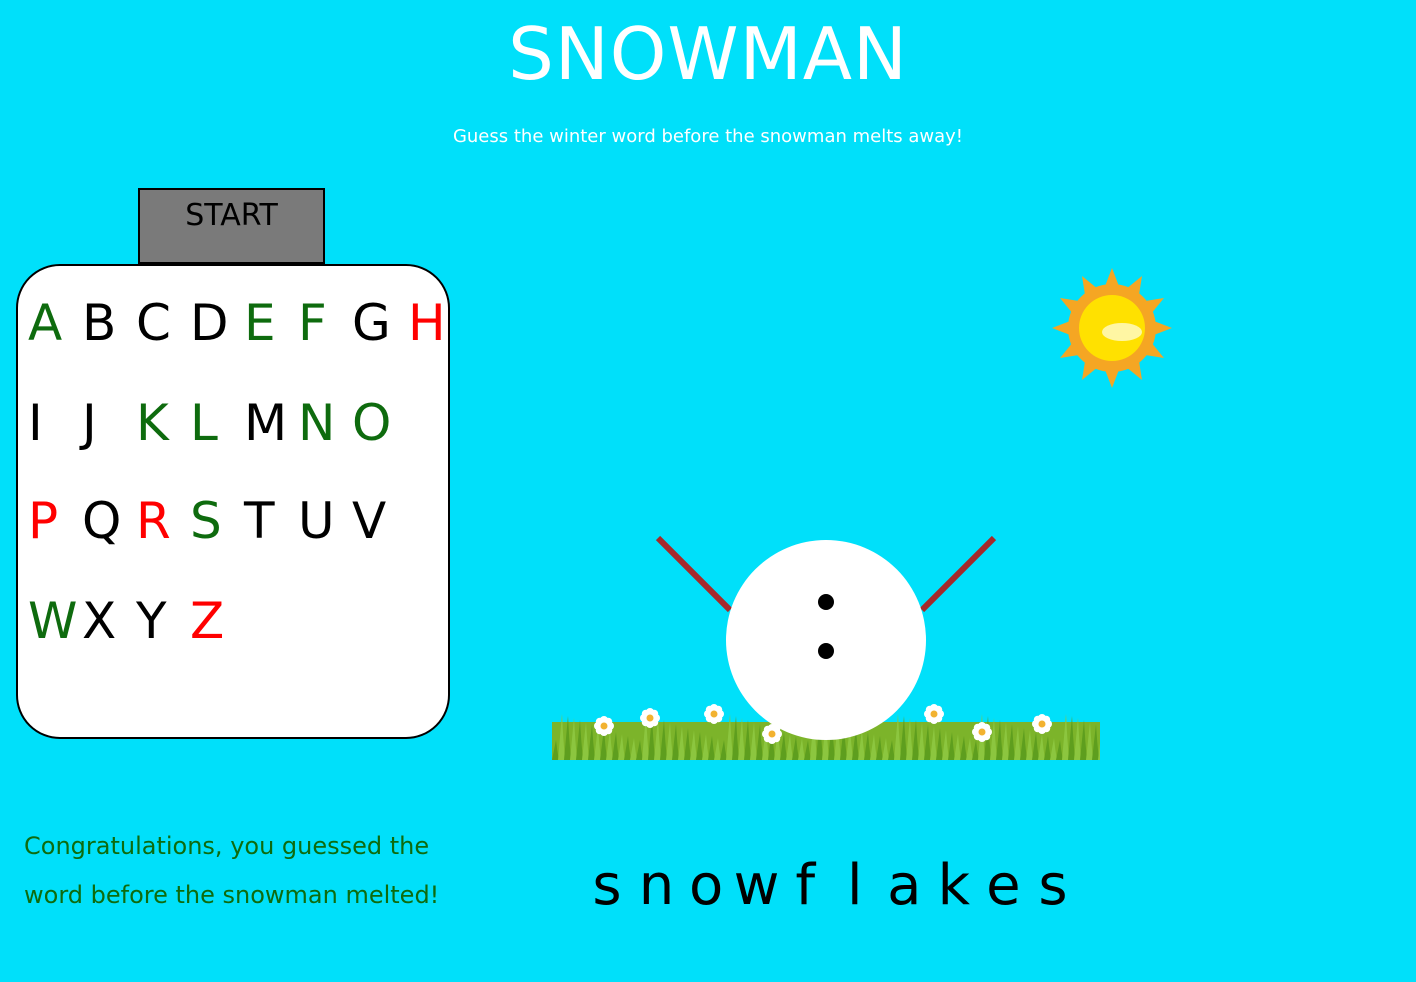 The width and height of the screenshot is (1416, 982). Describe the element at coordinates (369, 521) in the screenshot. I see `letter-v: V` at that location.